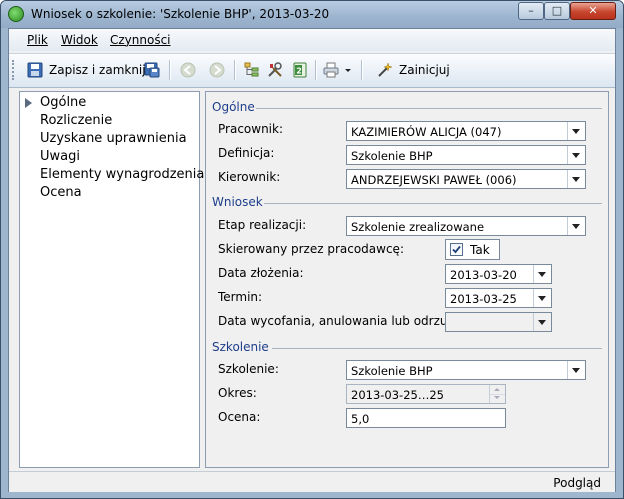 This screenshot has width=624, height=499. What do you see at coordinates (331, 70) in the screenshot?
I see `print-icon` at bounding box center [331, 70].